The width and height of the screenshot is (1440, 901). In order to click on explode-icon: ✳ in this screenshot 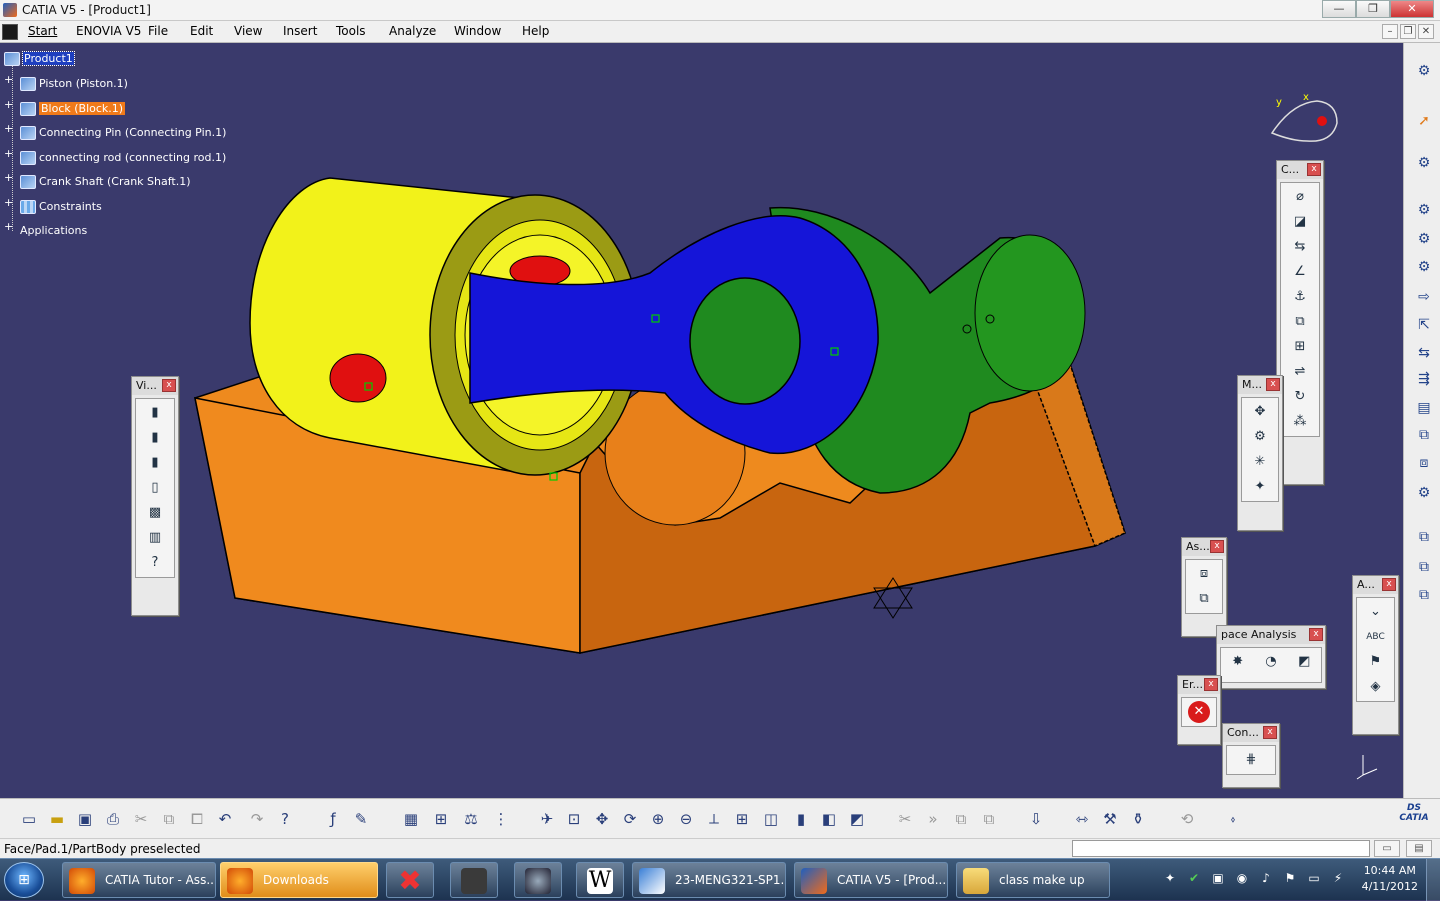, I will do `click(1260, 462)`.